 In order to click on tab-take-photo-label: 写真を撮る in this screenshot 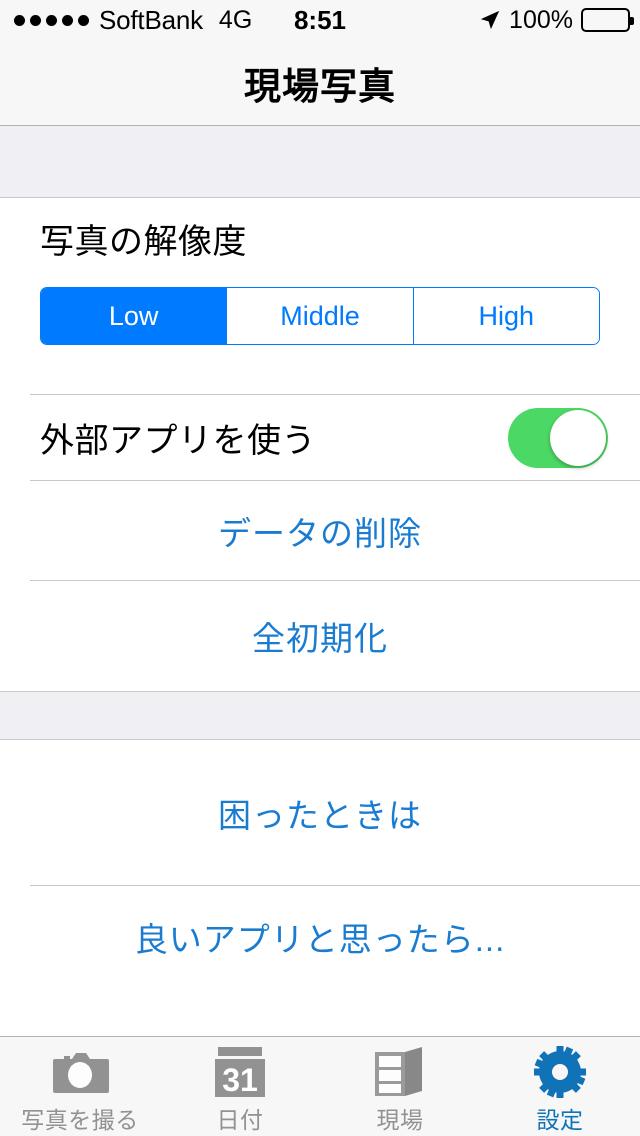, I will do `click(80, 1120)`.